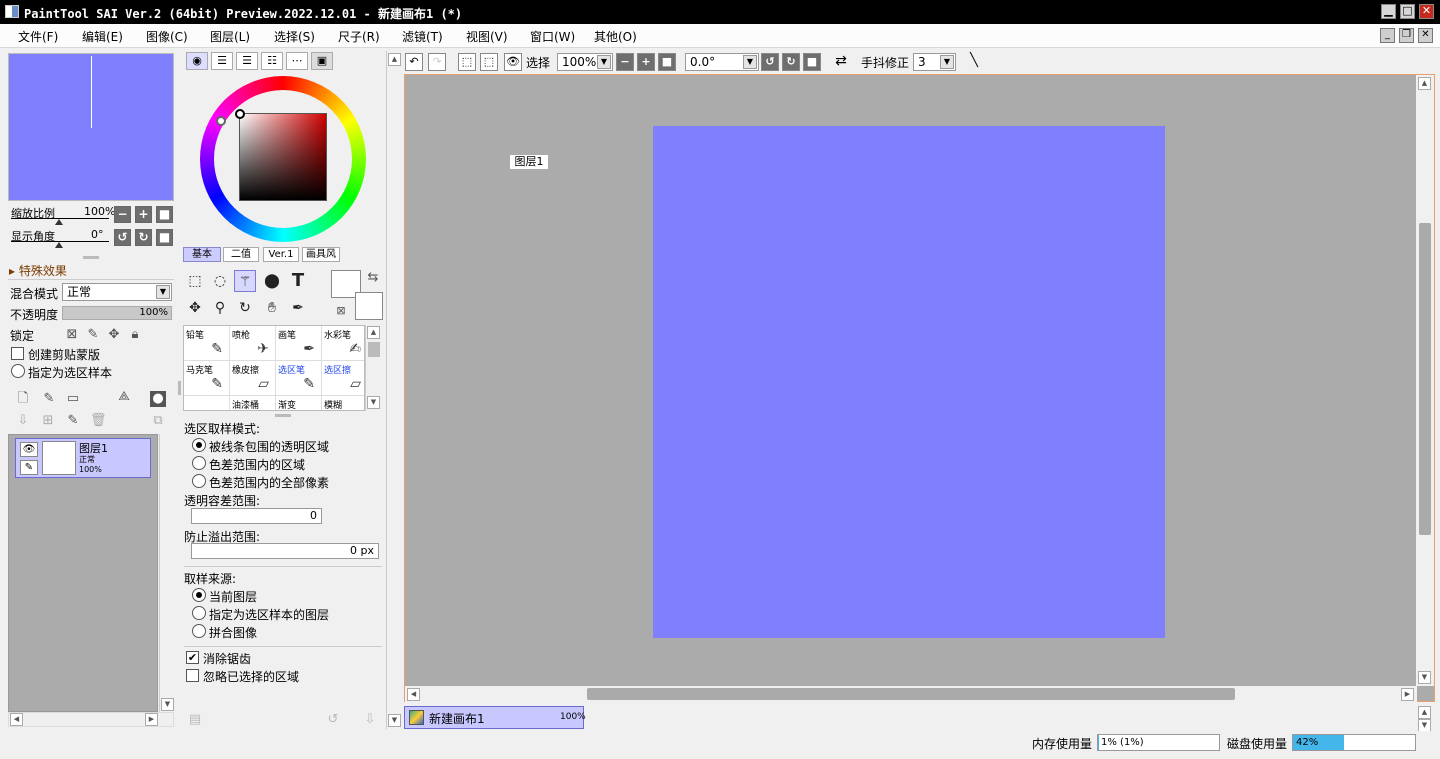 The image size is (1440, 759). Describe the element at coordinates (369, 306) in the screenshot. I see `secondary-color-swatch` at that location.